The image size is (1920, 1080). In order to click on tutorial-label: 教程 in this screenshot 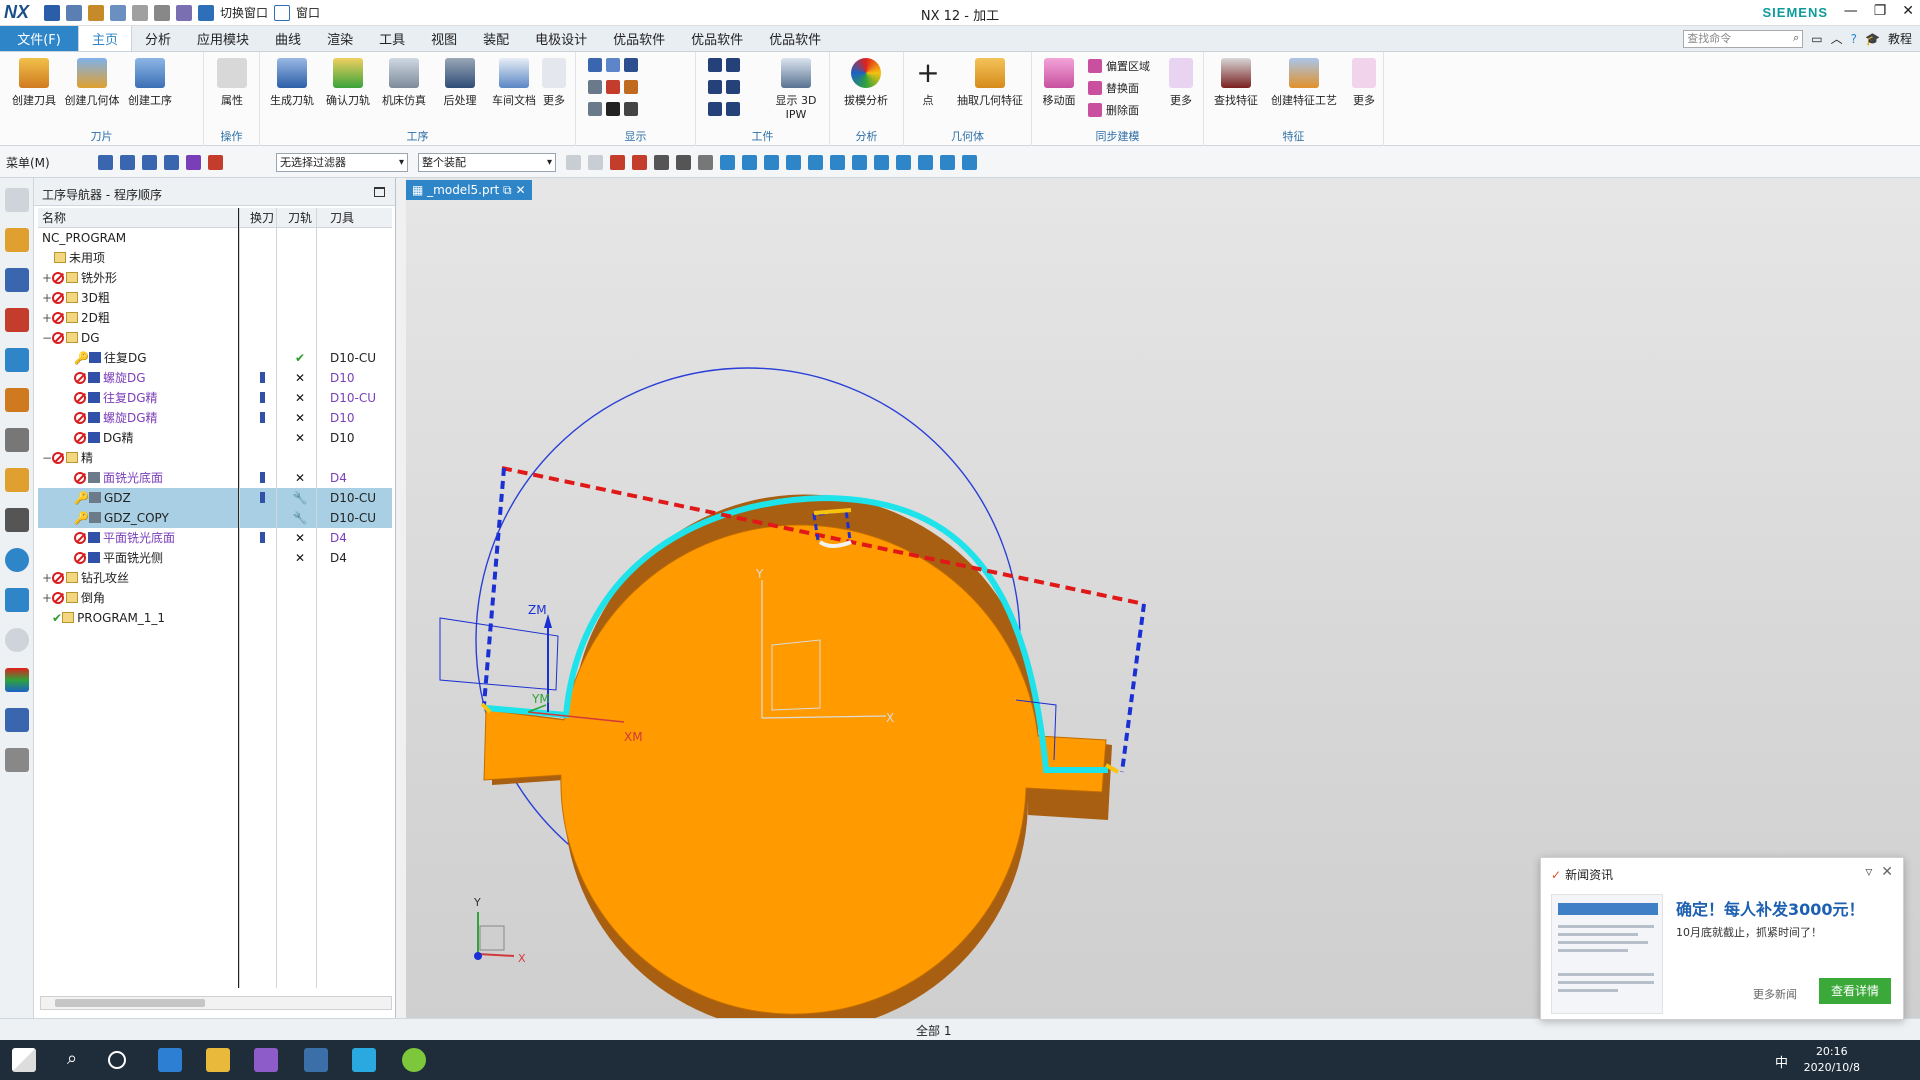, I will do `click(1900, 38)`.